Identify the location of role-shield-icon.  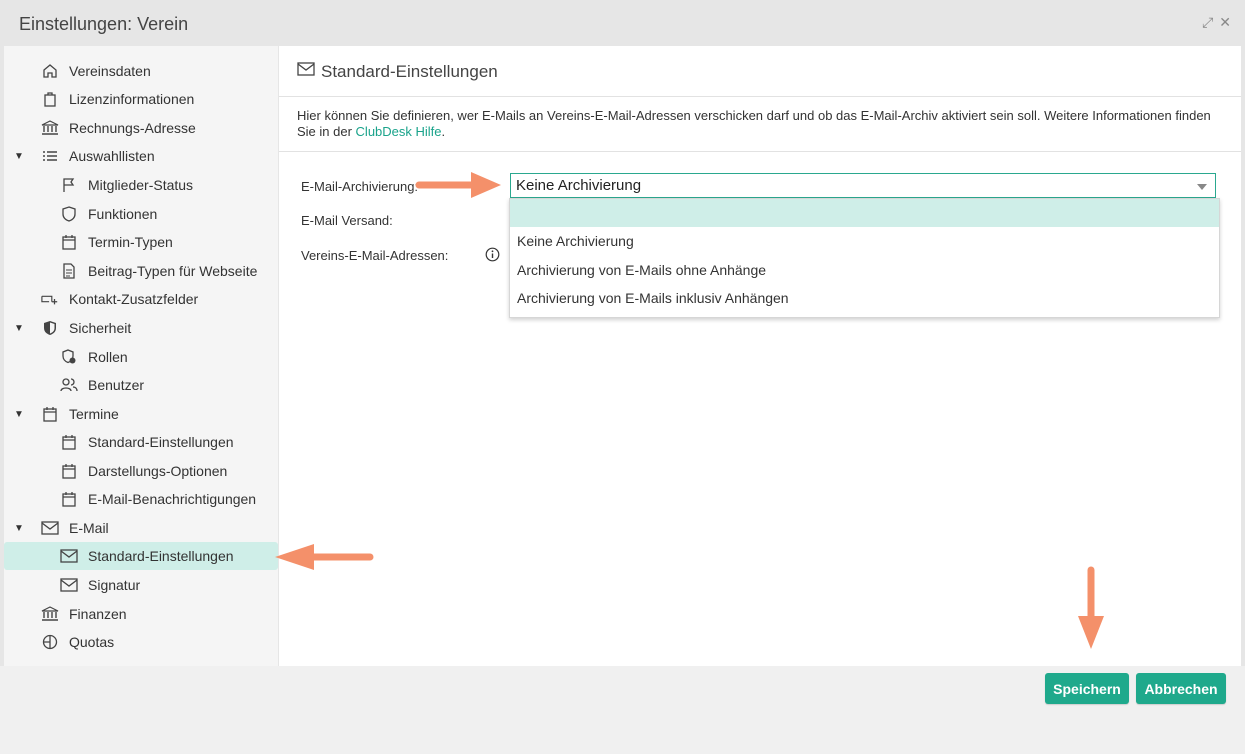
(69, 357).